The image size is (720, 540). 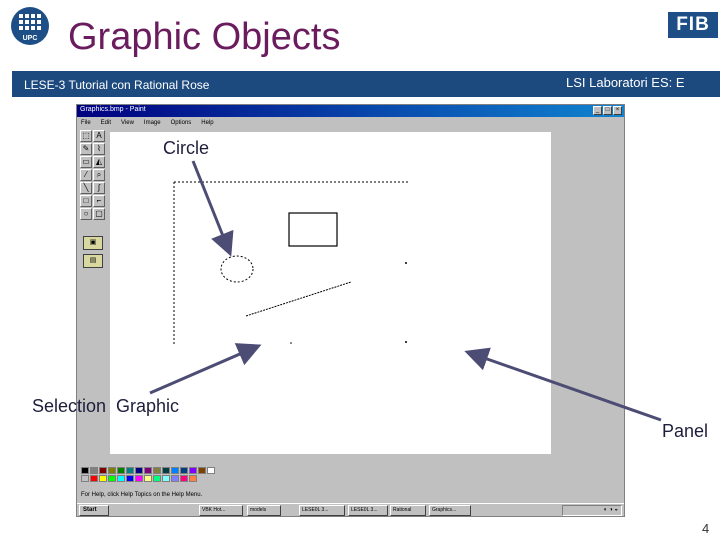 What do you see at coordinates (186, 148) in the screenshot?
I see `circle-label: Circle` at bounding box center [186, 148].